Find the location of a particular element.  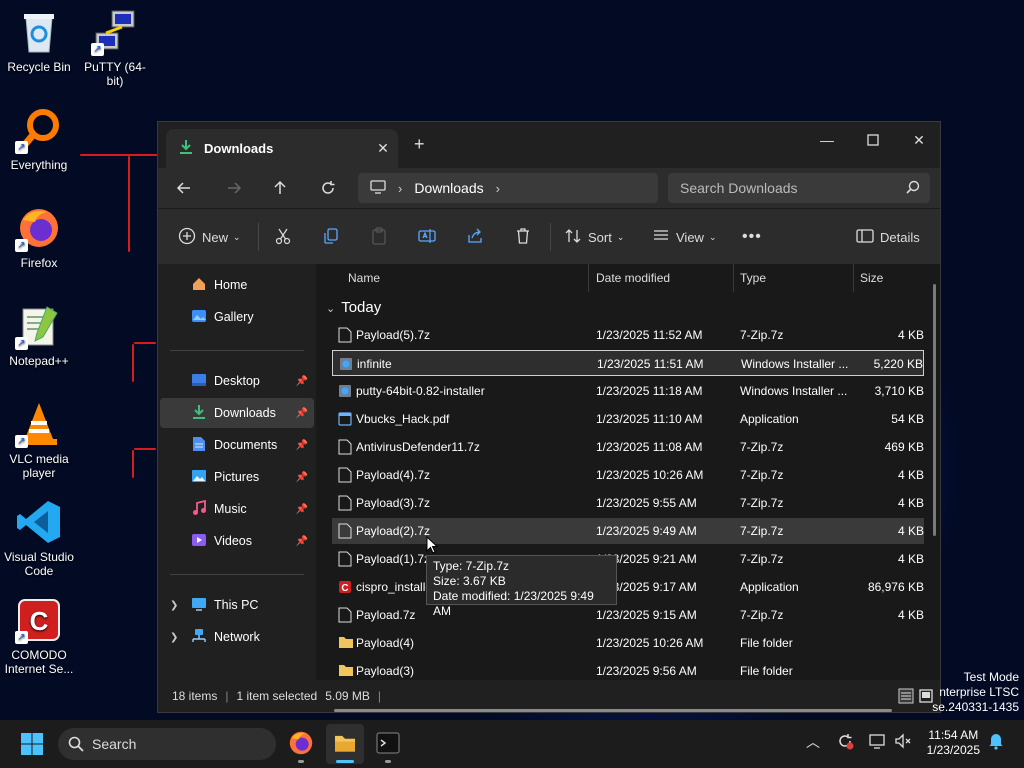

sort-button: Sort ⌄ is located at coordinates (594, 237).